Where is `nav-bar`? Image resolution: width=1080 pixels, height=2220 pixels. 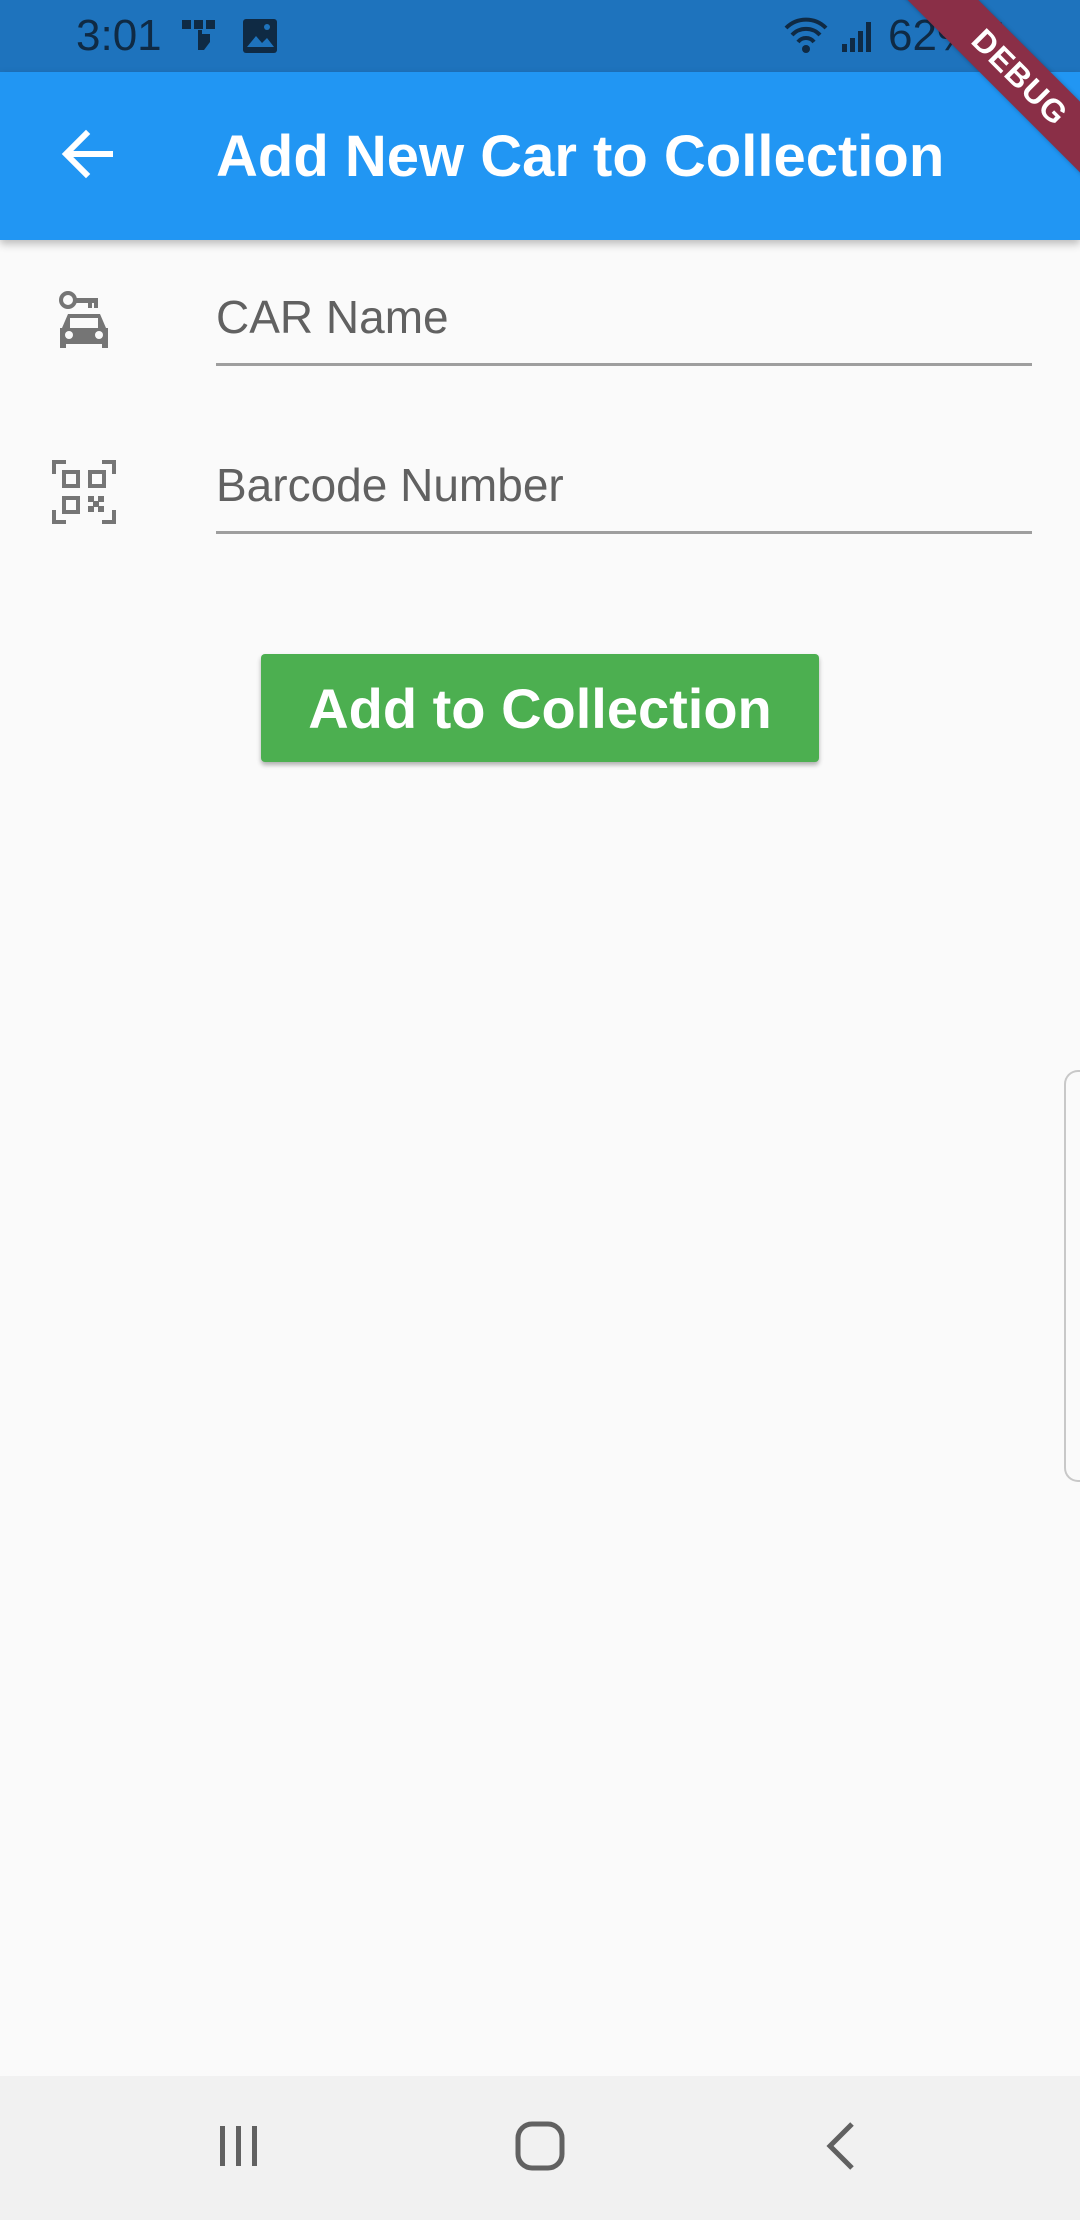
nav-bar is located at coordinates (540, 2148).